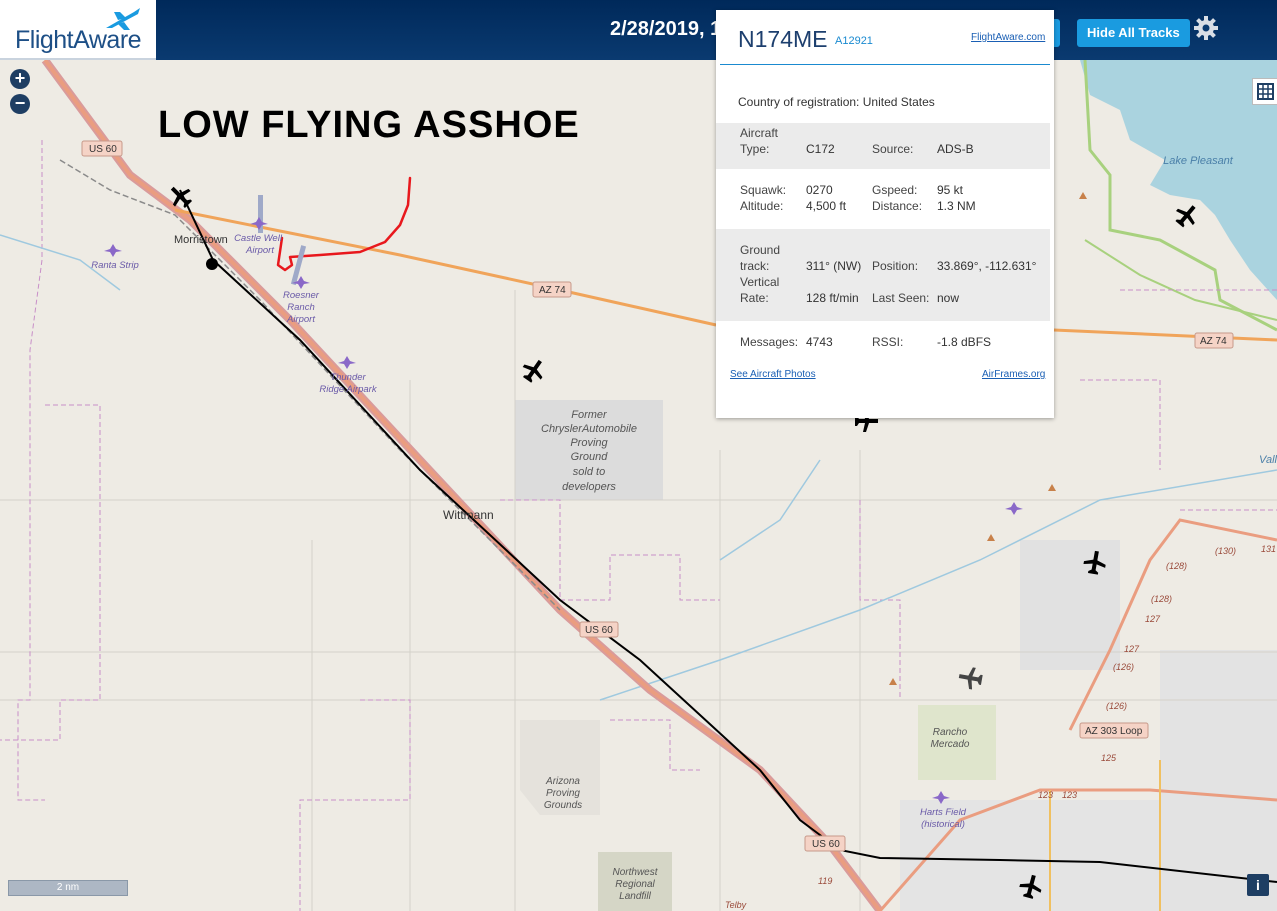 Image resolution: width=1277 pixels, height=911 pixels. What do you see at coordinates (635, 884) in the screenshot?
I see `svg-text: Regional` at bounding box center [635, 884].